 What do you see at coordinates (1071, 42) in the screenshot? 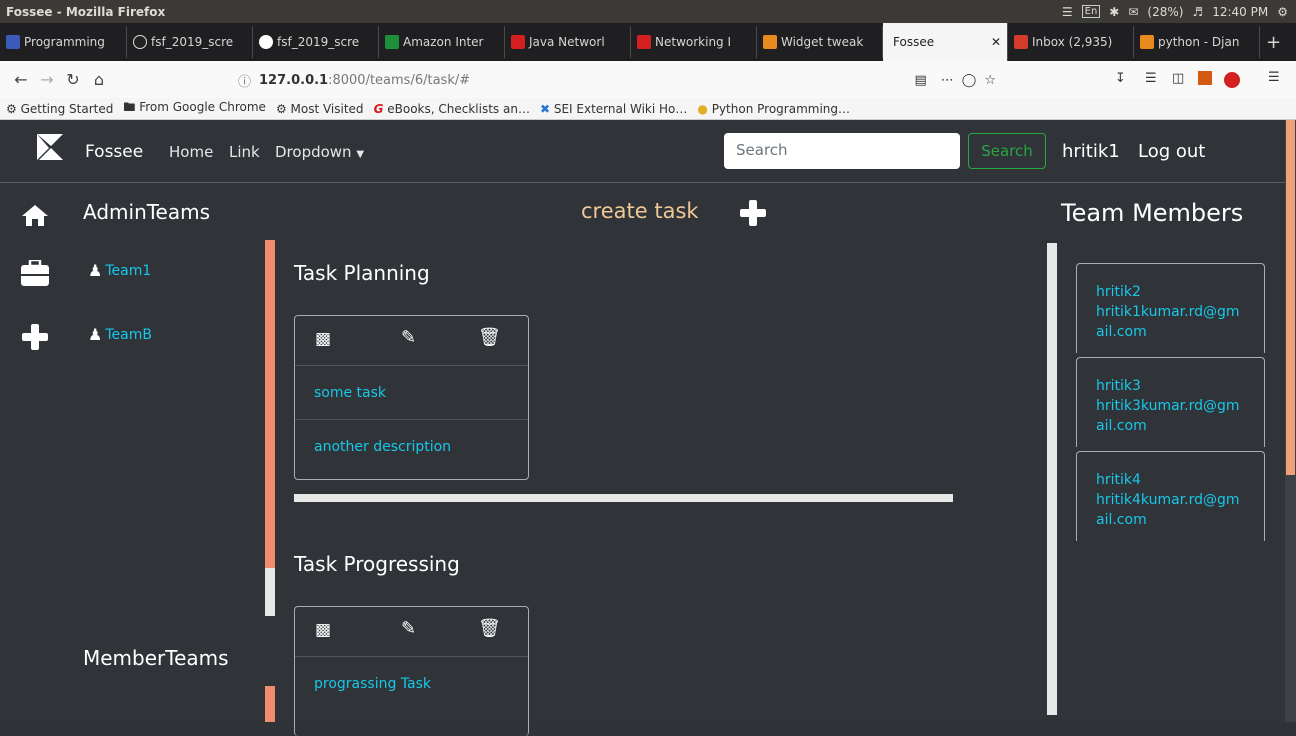
I see `tab-inbox: Inbox (2,935)` at bounding box center [1071, 42].